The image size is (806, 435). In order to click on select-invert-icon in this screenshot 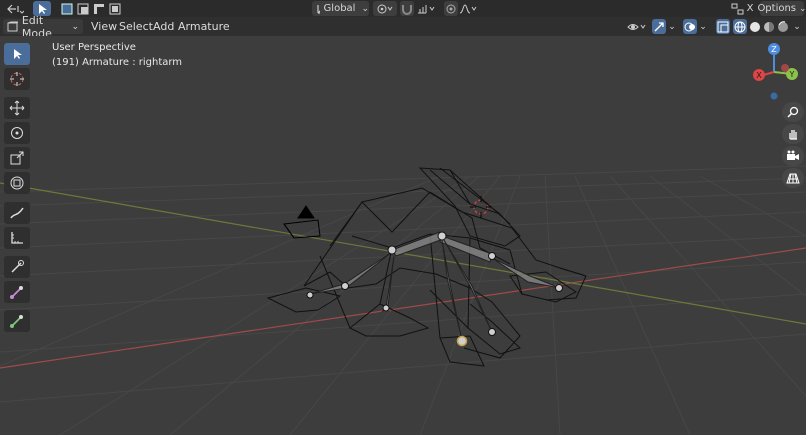, I will do `click(115, 8)`.